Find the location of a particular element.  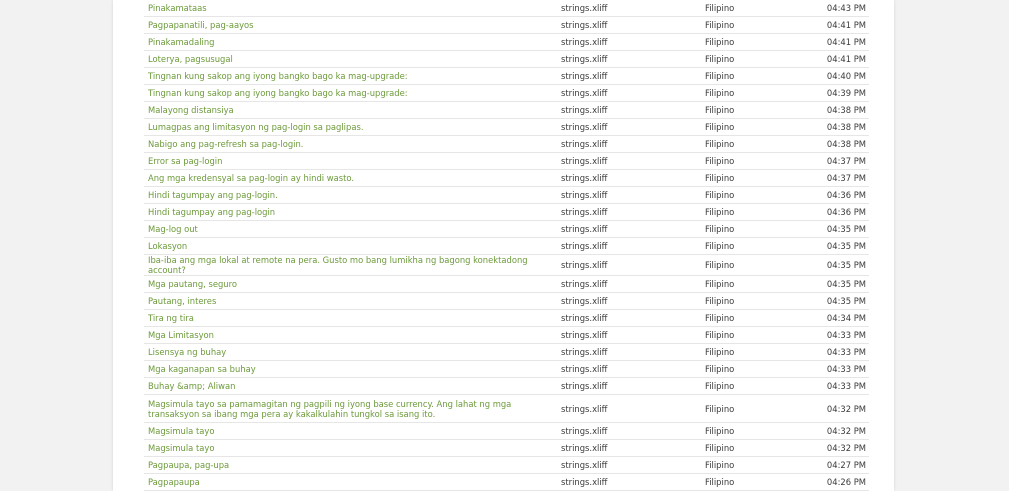

source-text-link: Pinakamadaling is located at coordinates (181, 42).